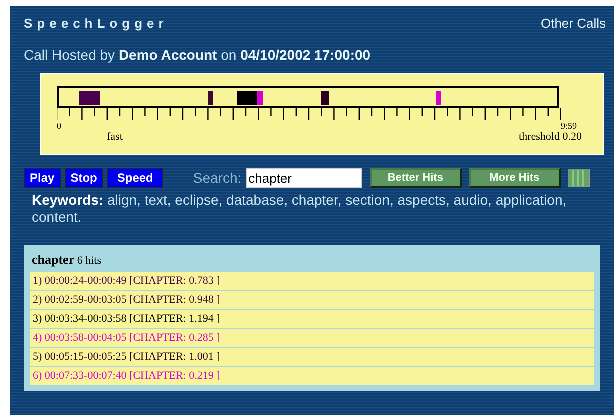  Describe the element at coordinates (59, 126) in the screenshot. I see `start-time-label: 0` at that location.